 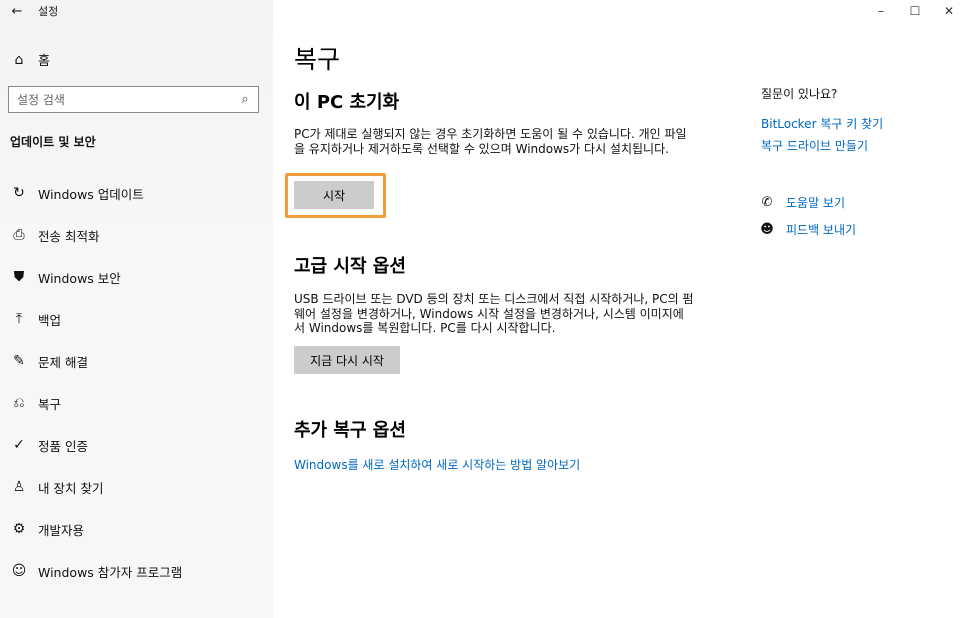 I want to click on sidebar-item-label: 복구, so click(x=50, y=404).